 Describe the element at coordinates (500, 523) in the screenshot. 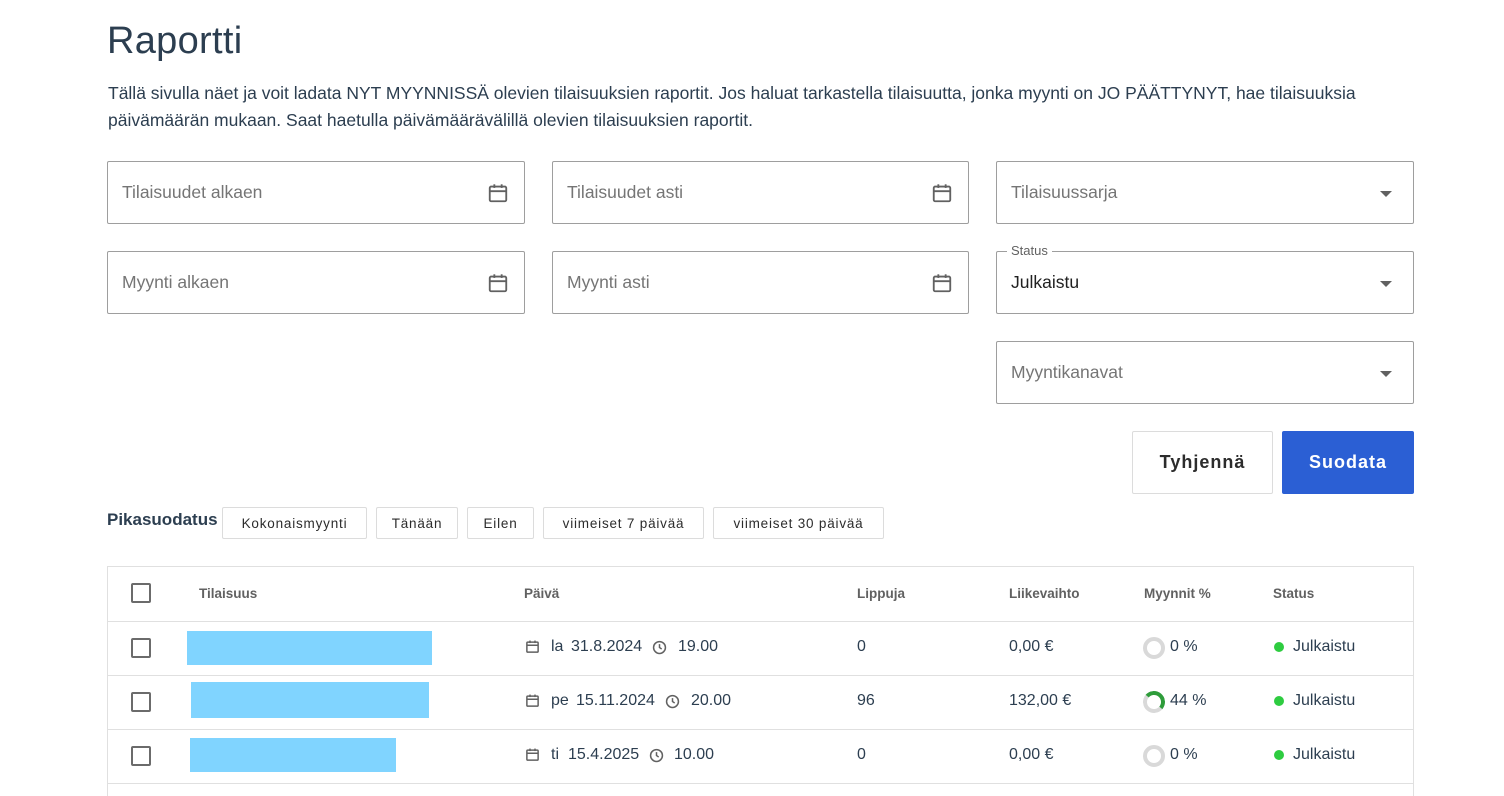

I see `chip-yesterday: Eilen` at that location.